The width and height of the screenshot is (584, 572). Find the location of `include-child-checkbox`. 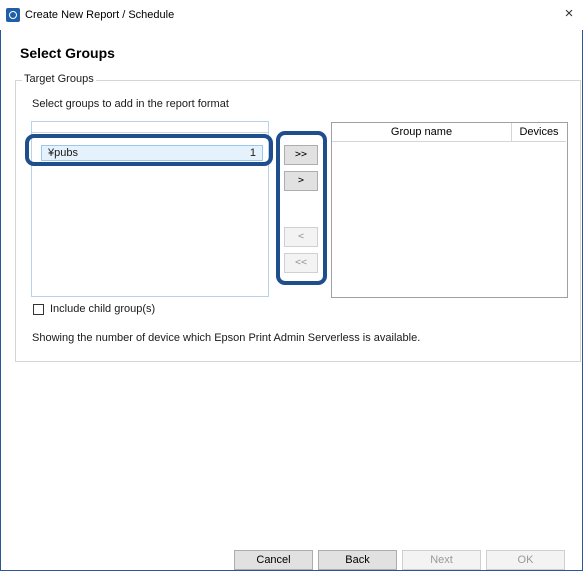

include-child-checkbox is located at coordinates (38, 309).